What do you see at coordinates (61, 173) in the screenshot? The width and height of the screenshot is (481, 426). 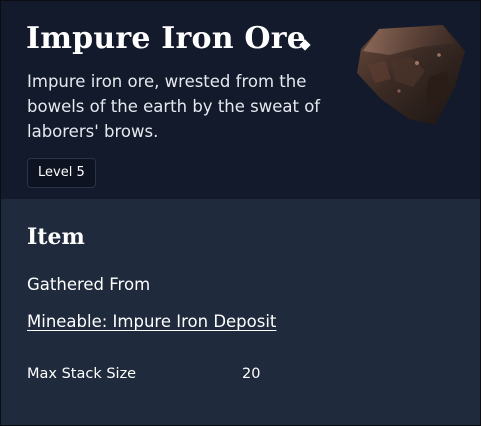 I see `level-badge: Level 5` at bounding box center [61, 173].